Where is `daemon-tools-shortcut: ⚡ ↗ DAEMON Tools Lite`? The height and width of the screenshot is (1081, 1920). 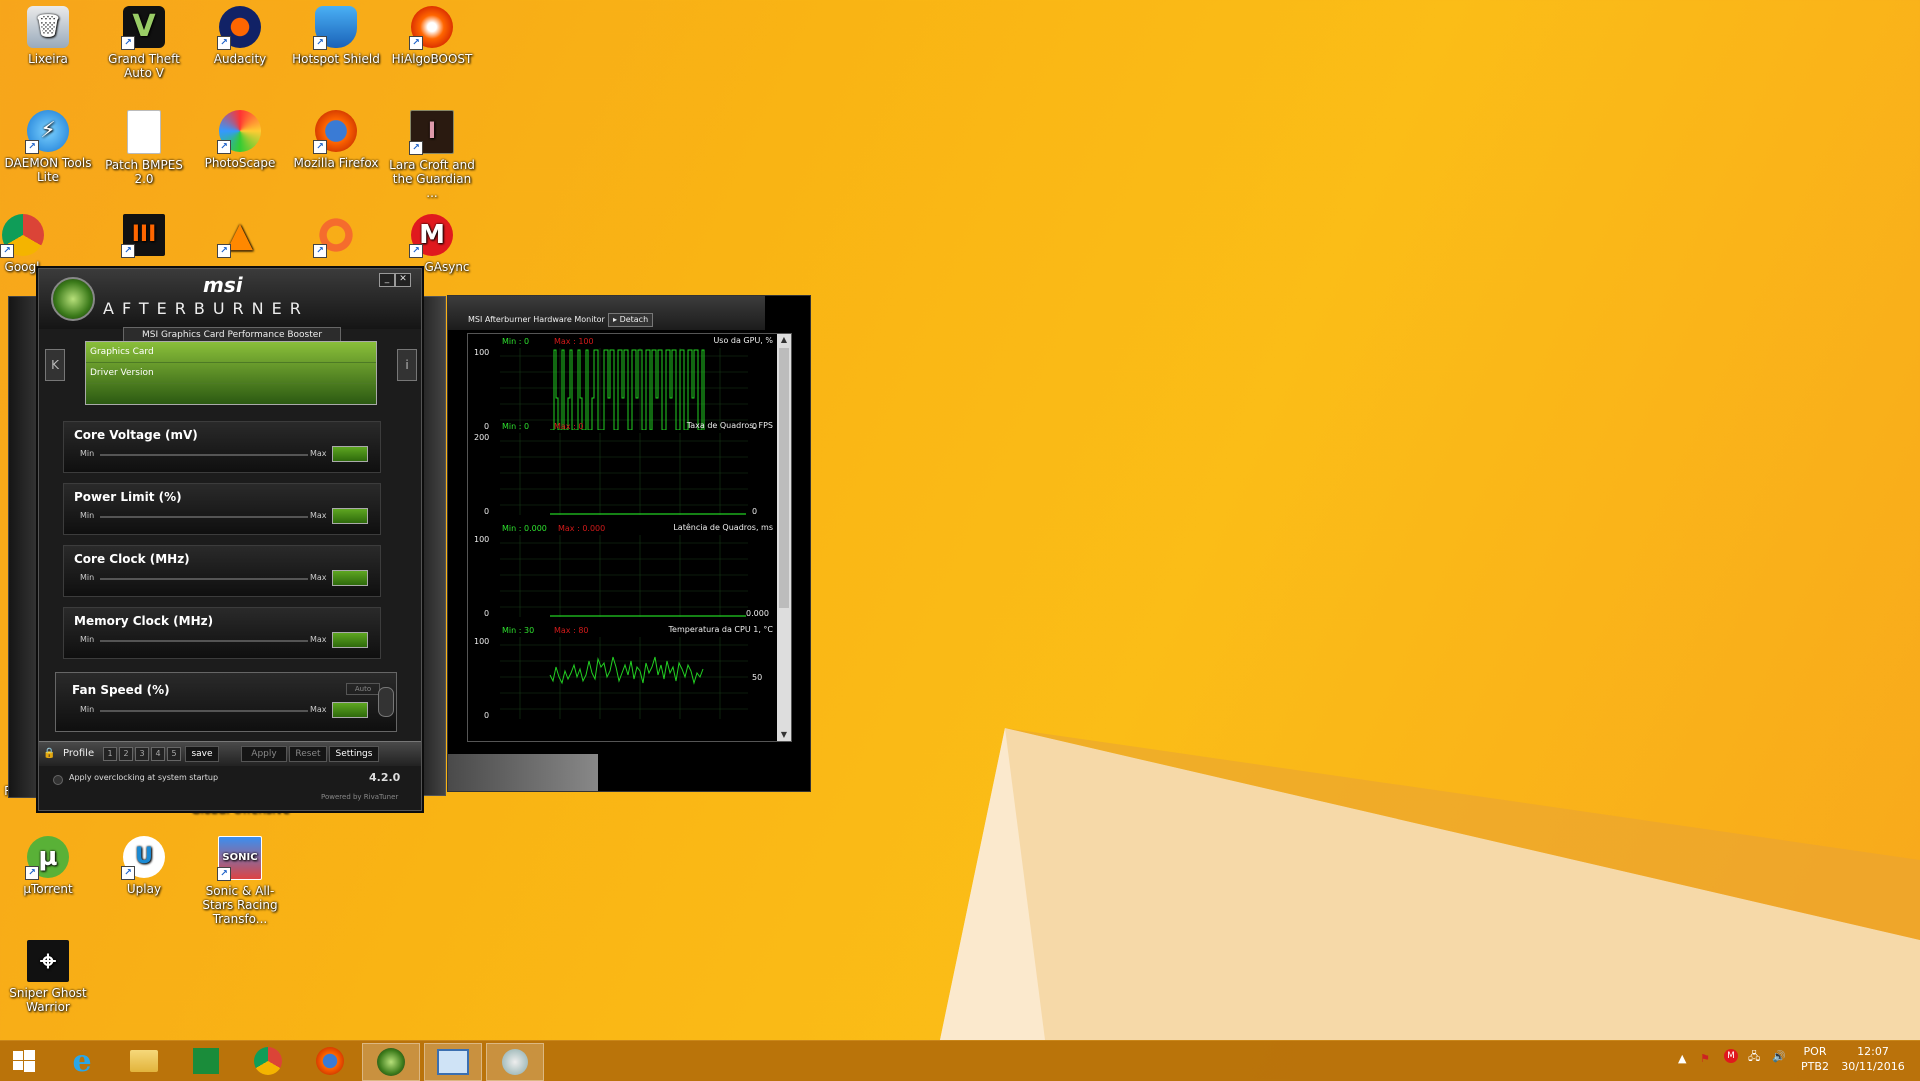
daemon-tools-shortcut: ⚡ ↗ DAEMON Tools Lite is located at coordinates (48, 144).